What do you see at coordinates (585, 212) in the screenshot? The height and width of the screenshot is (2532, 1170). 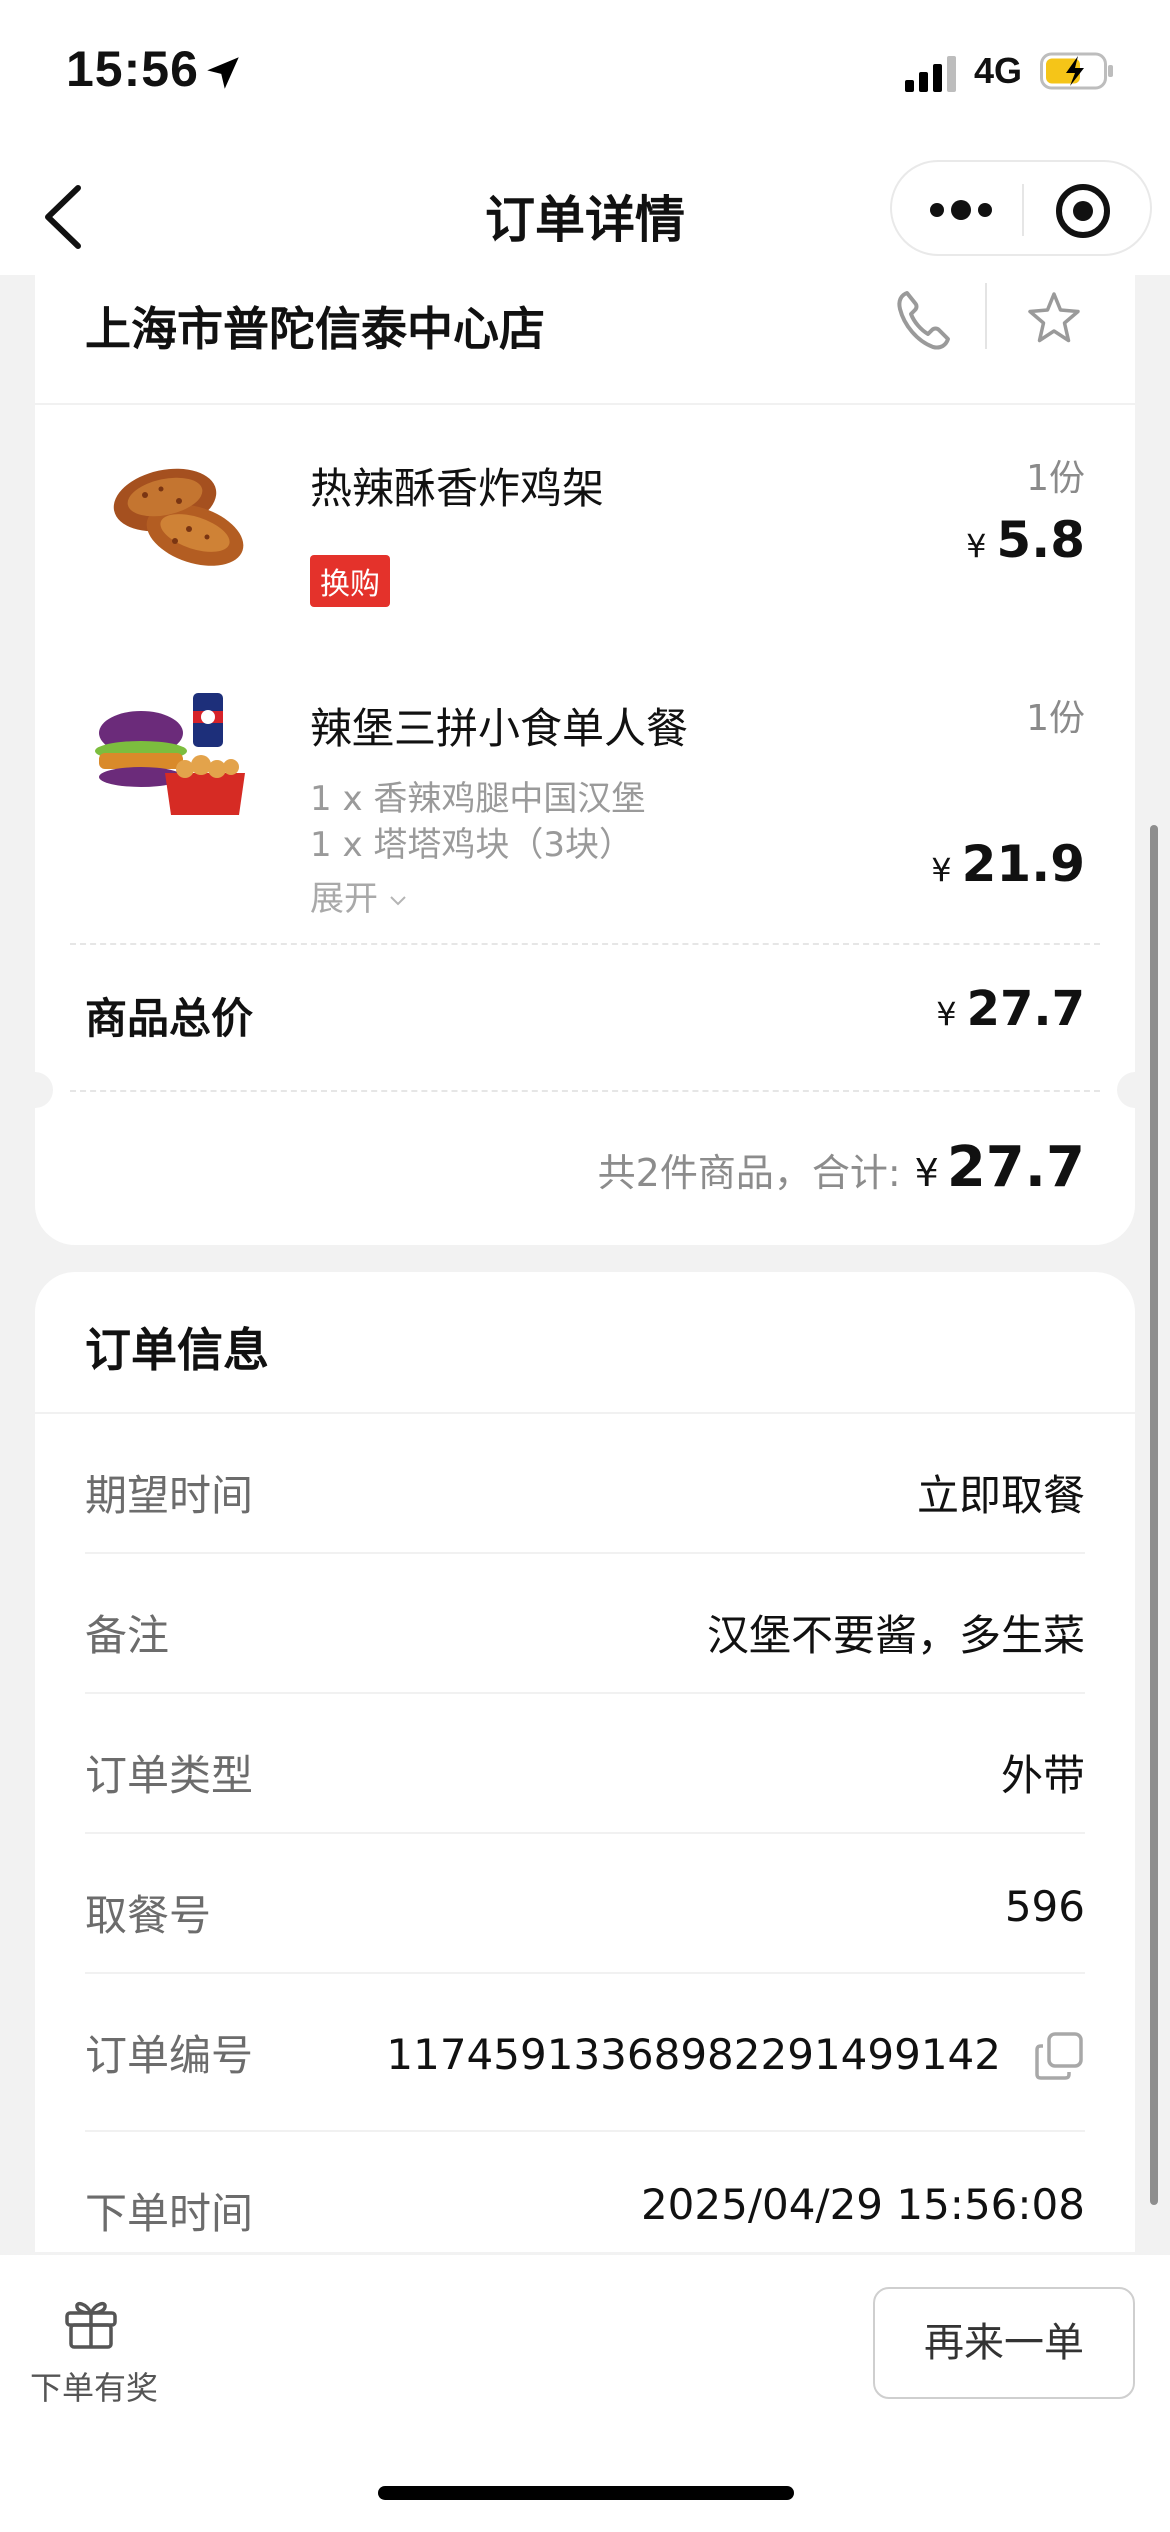 I see `navigation-bar: 订单详情` at bounding box center [585, 212].